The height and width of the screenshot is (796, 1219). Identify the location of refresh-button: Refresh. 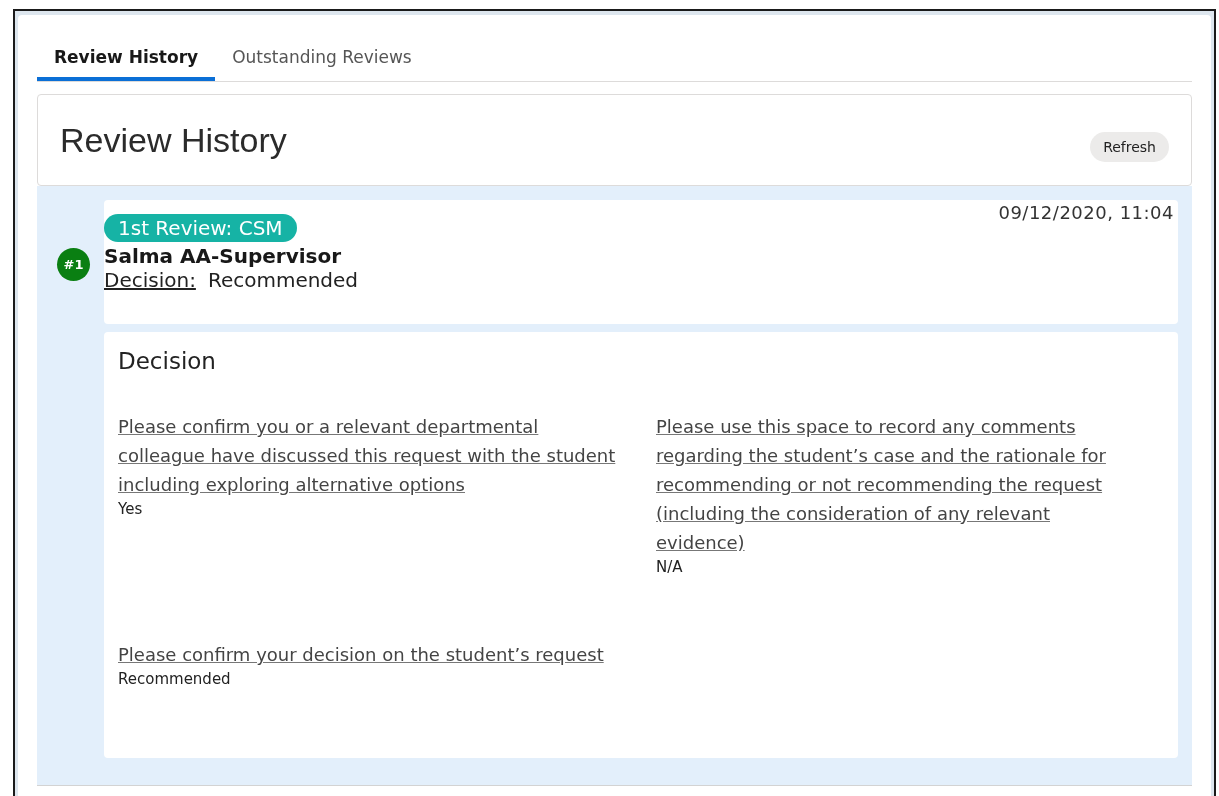
(1129, 147).